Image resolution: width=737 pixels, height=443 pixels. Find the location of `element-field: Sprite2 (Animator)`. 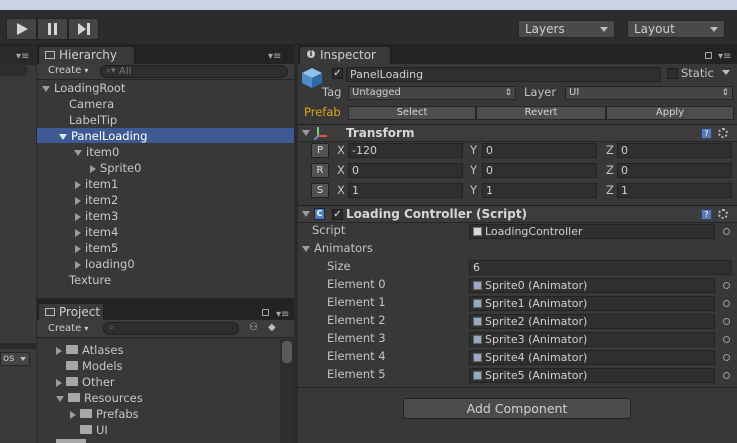

element-field: Sprite2 (Animator) is located at coordinates (592, 321).